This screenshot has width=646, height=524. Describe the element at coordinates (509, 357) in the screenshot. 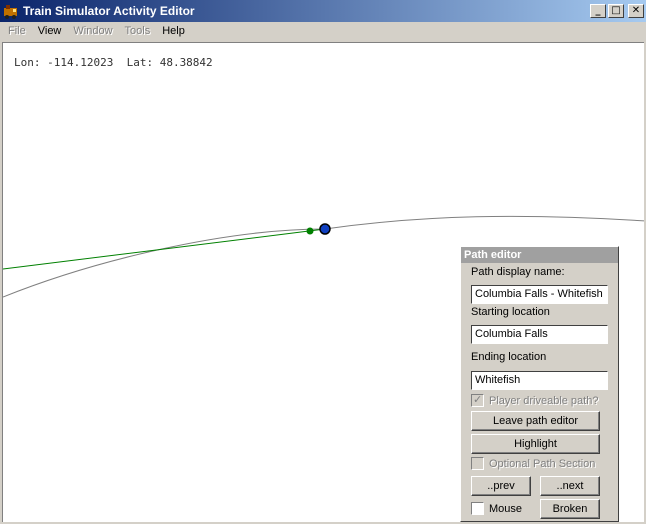

I see `ending-location-label: Ending location` at that location.